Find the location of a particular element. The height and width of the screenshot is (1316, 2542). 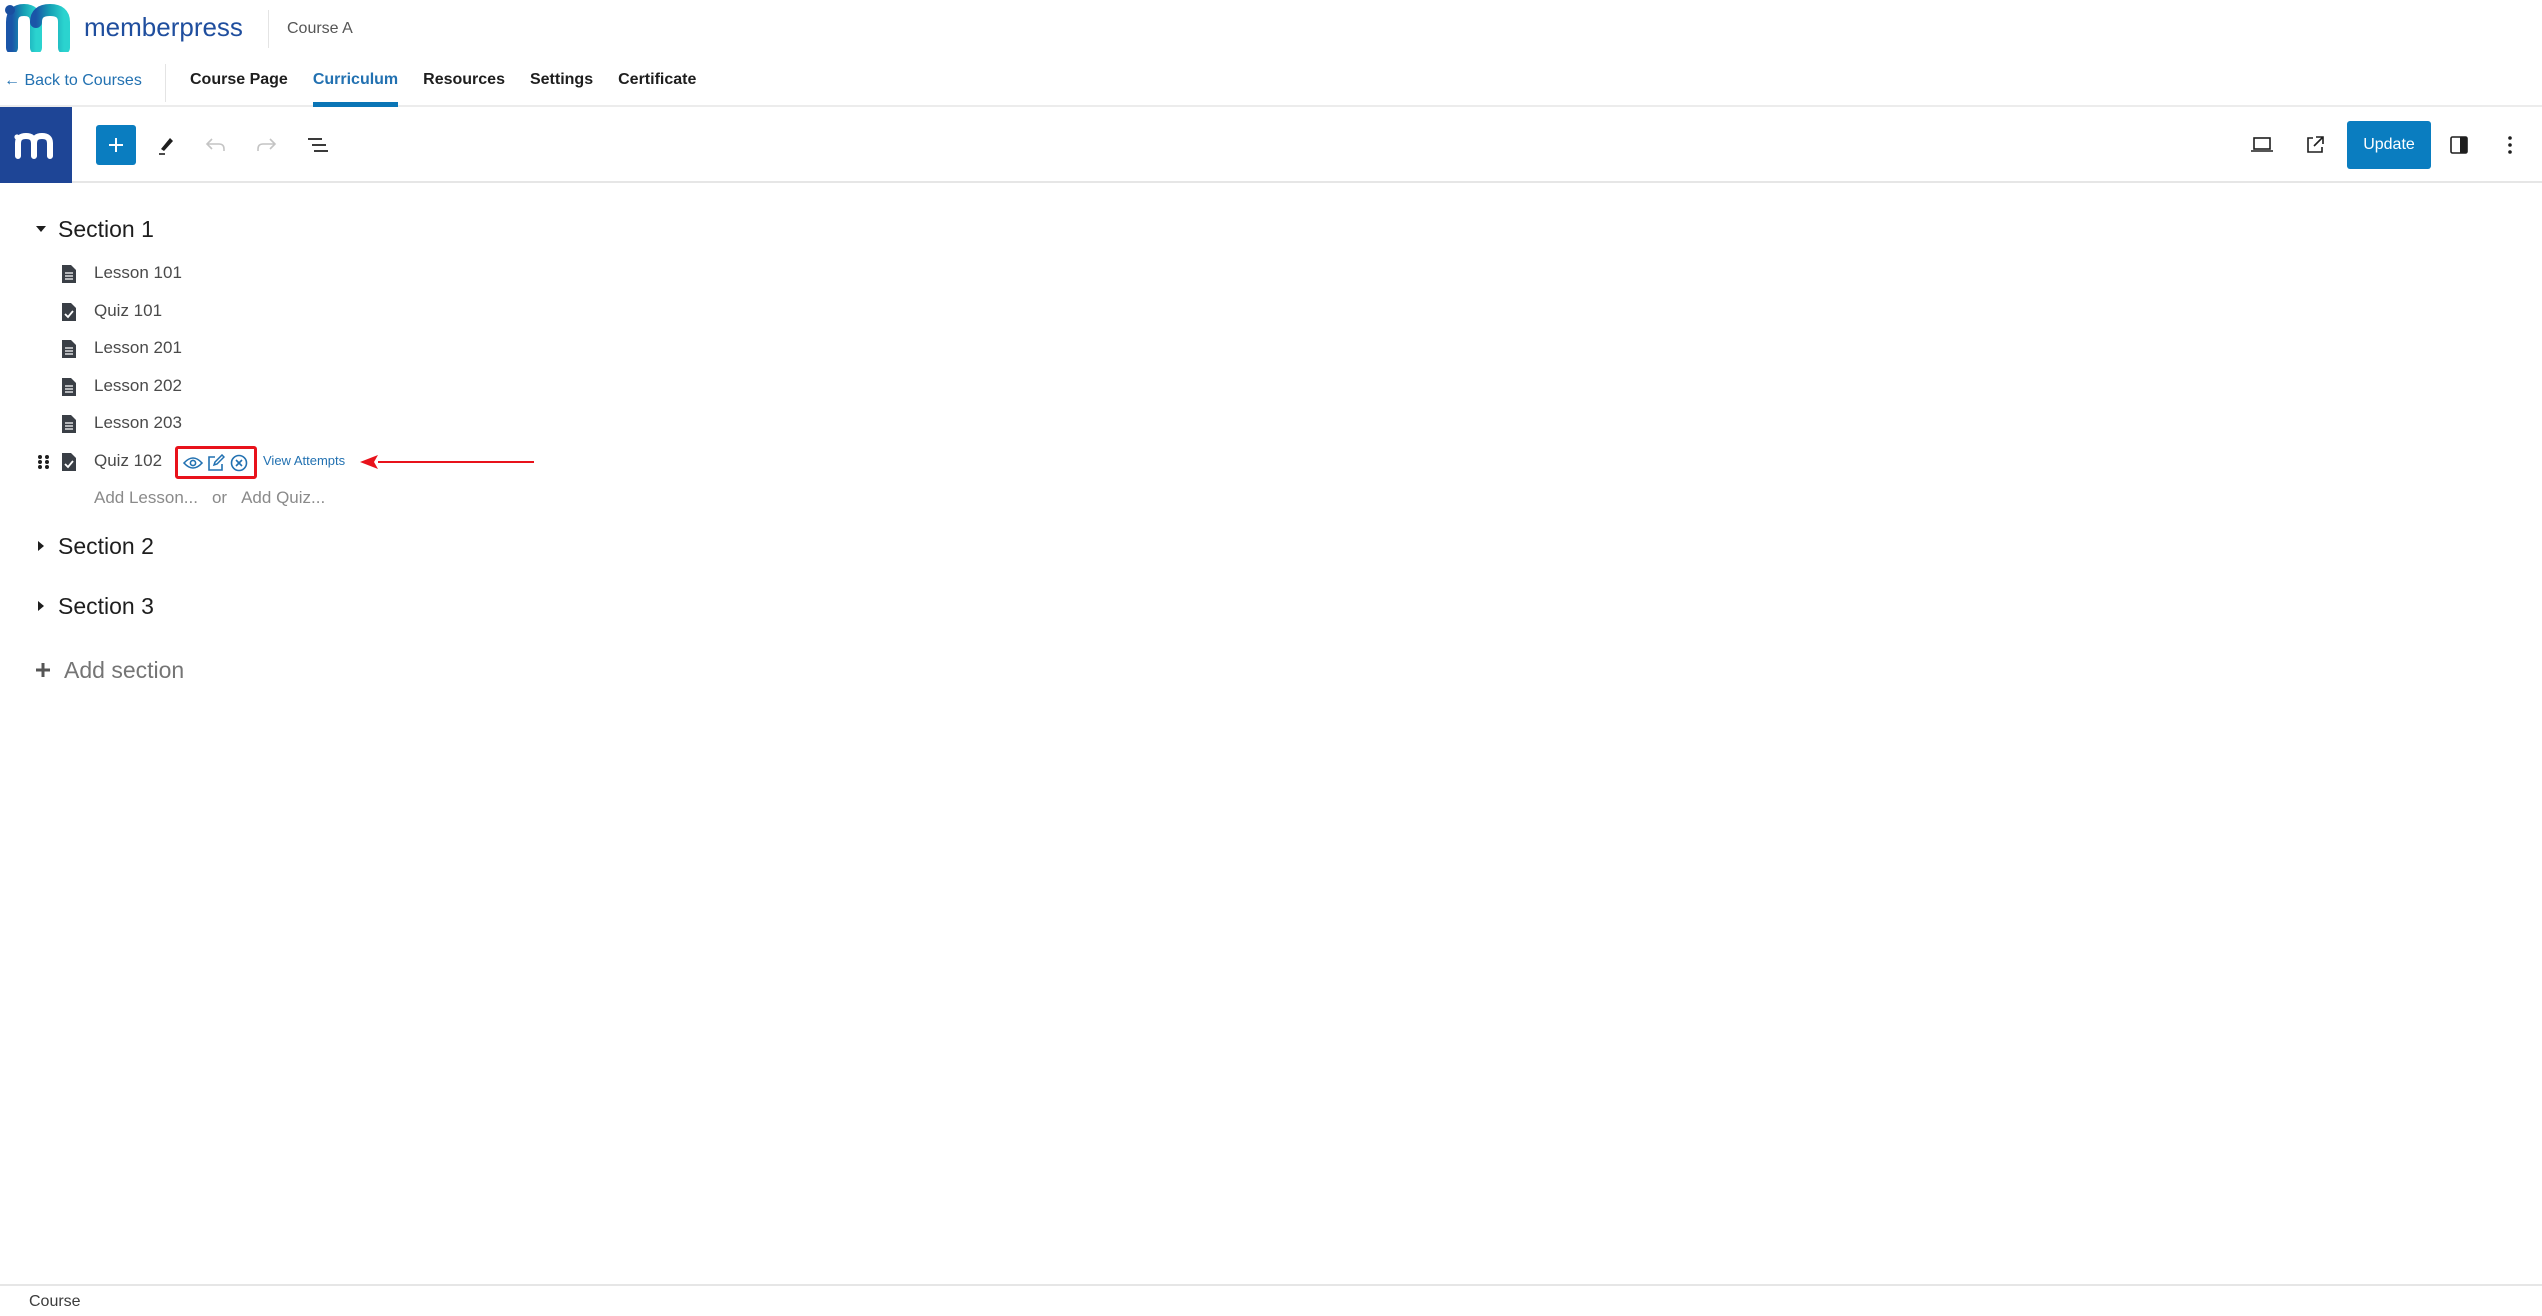

item-actions-highlight is located at coordinates (216, 462).